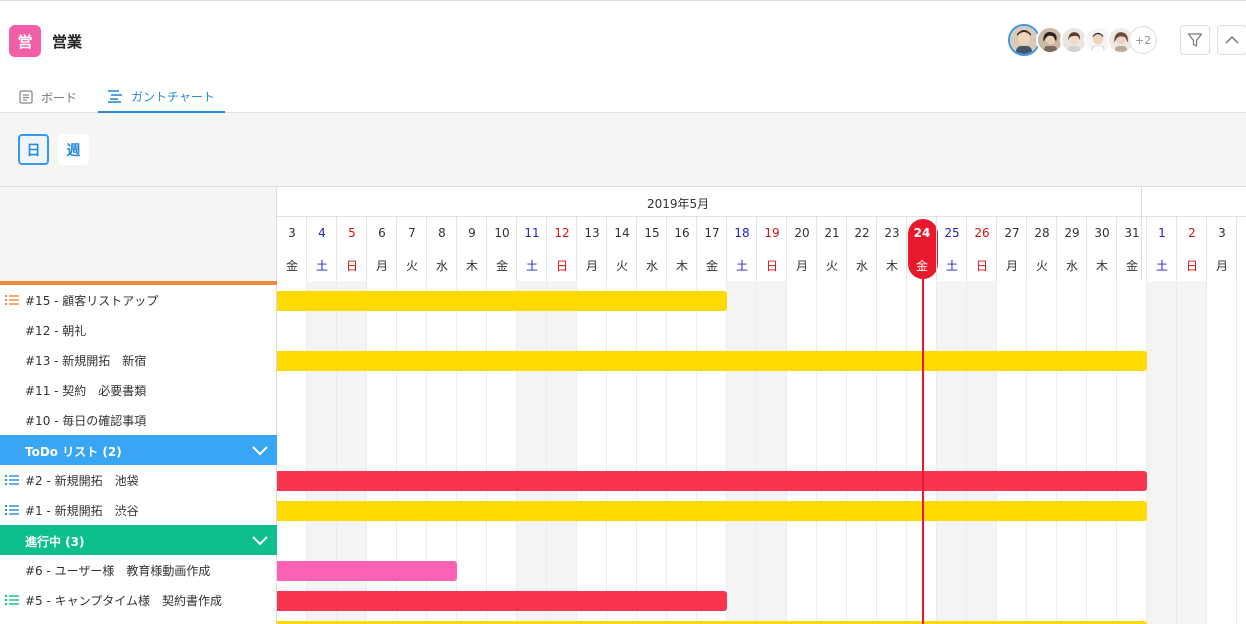 This screenshot has width=1246, height=624. I want to click on task-row: #13 - 新規開拓 新宿, so click(138, 360).